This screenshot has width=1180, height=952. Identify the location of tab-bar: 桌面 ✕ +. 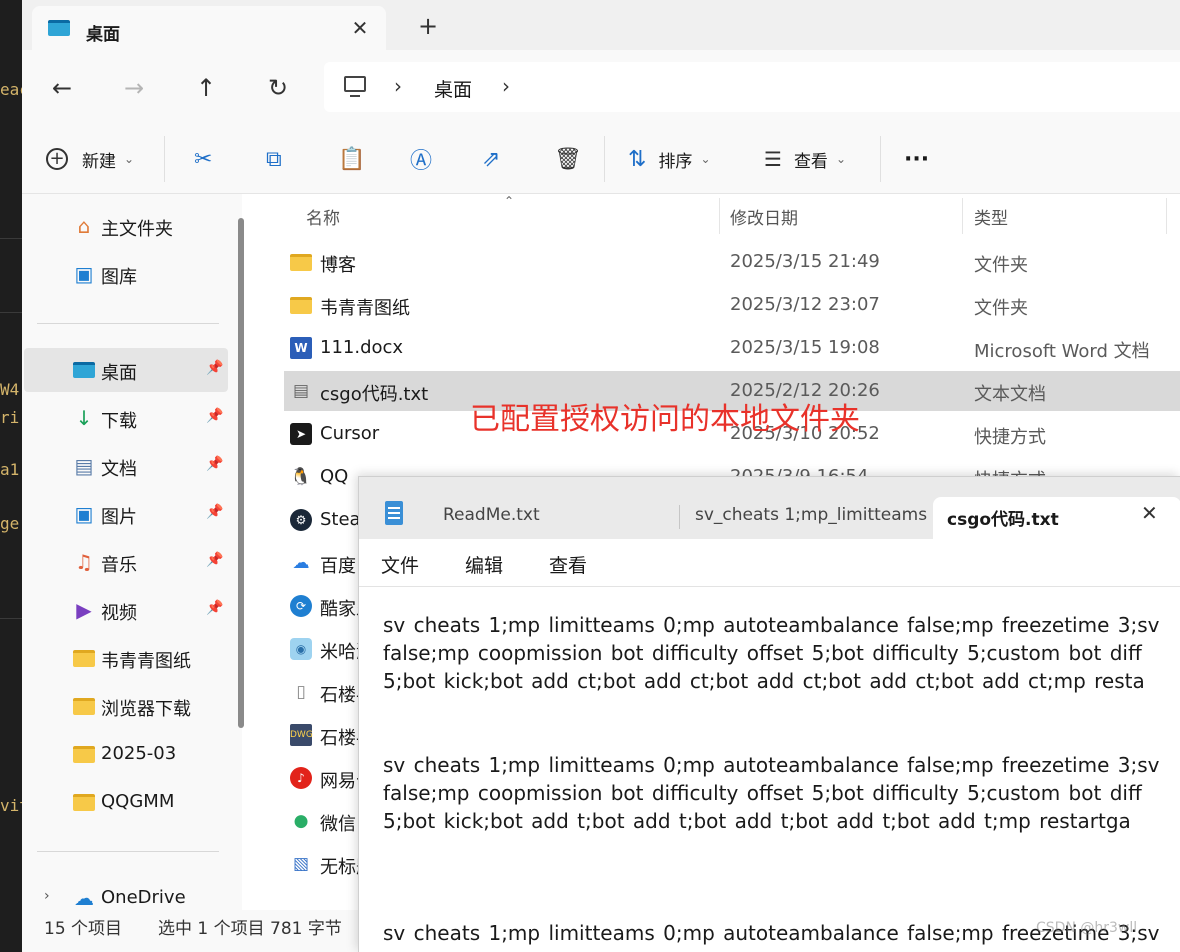
(601, 25).